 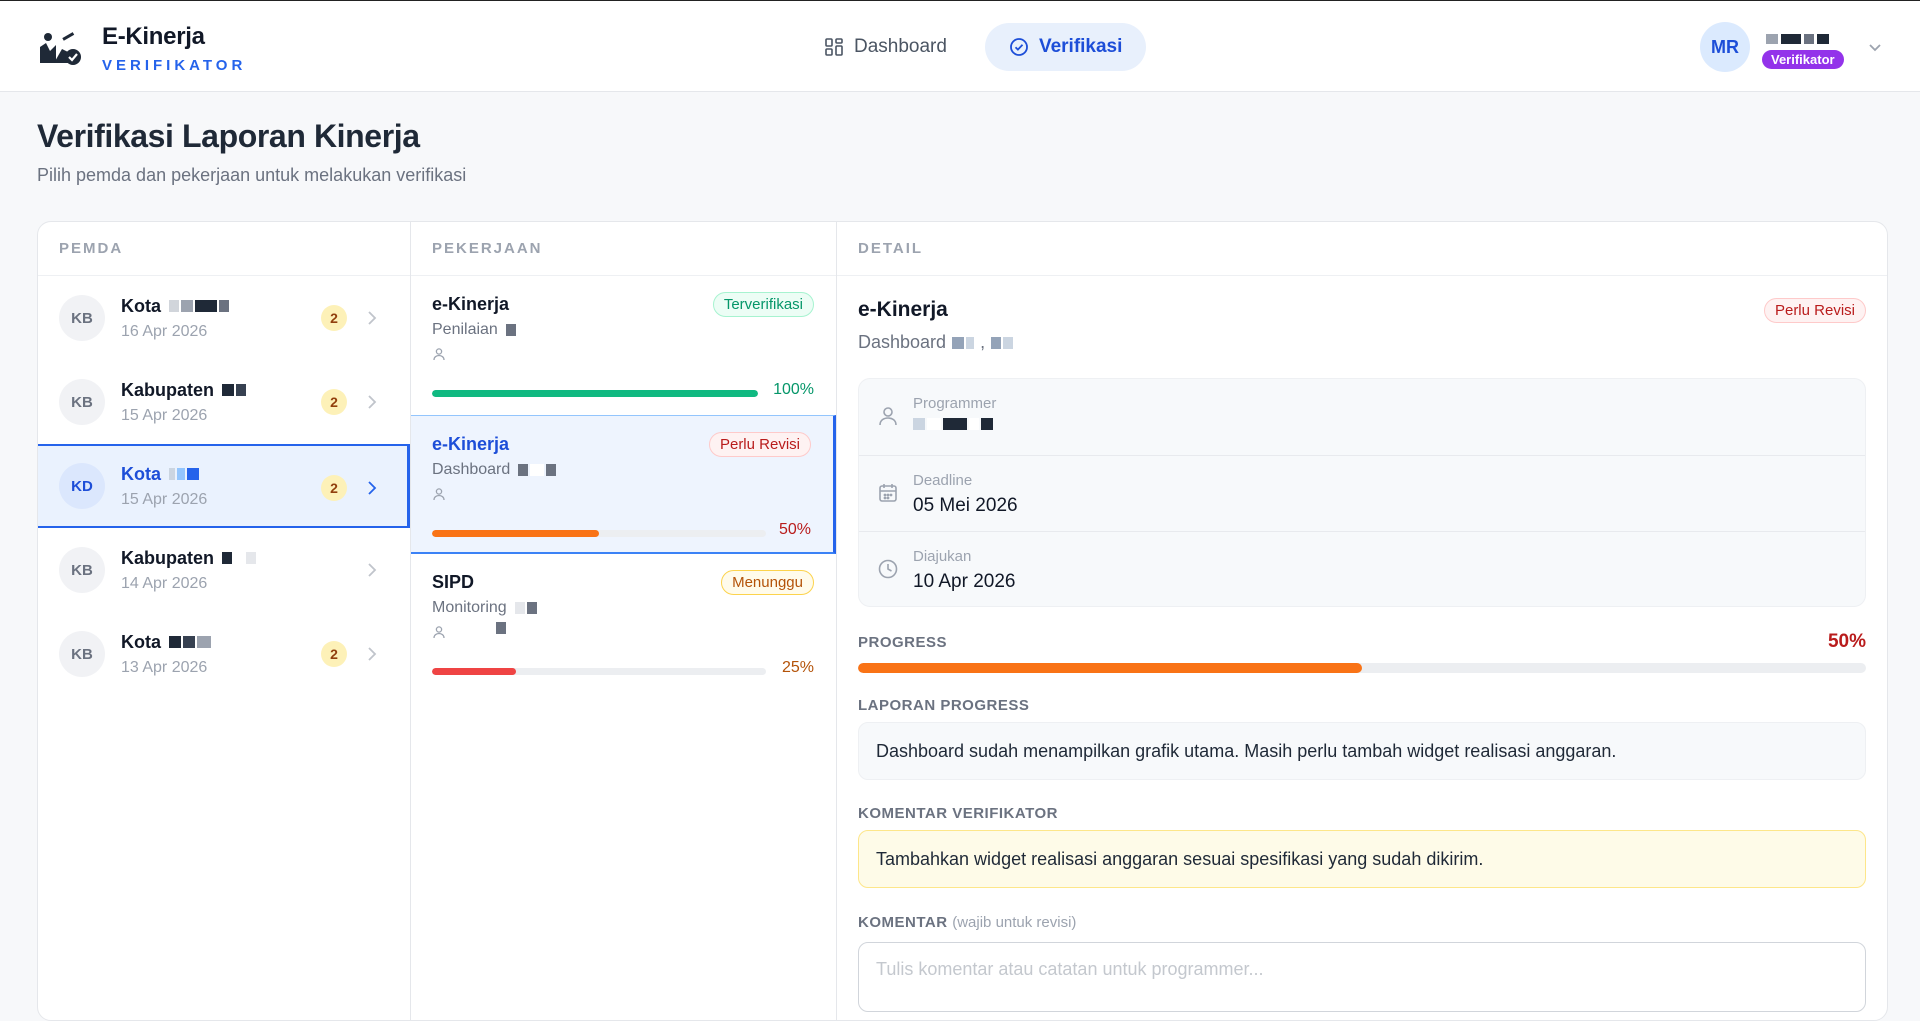 I want to click on detail-title: e-Kinerja, so click(x=903, y=309).